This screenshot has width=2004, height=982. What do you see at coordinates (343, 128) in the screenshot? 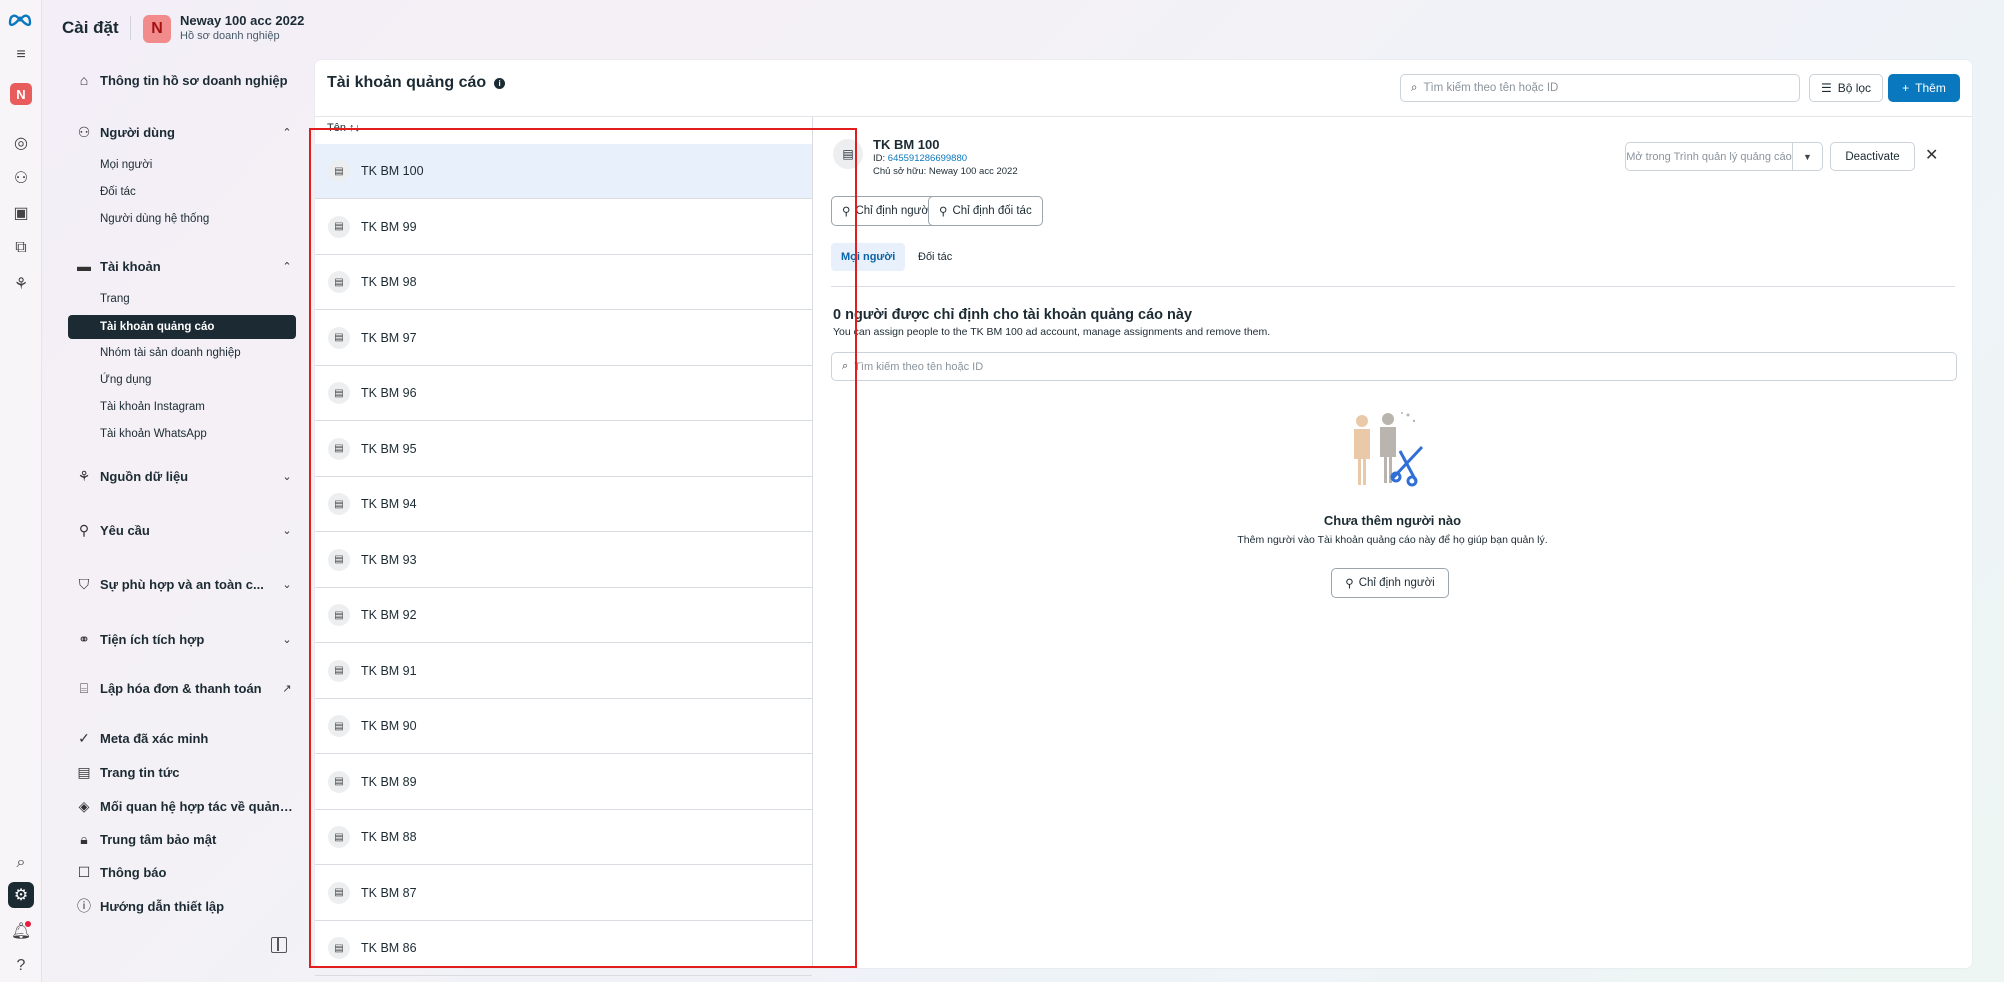
I see `sort-by-name-header: Tên ↑↓` at bounding box center [343, 128].